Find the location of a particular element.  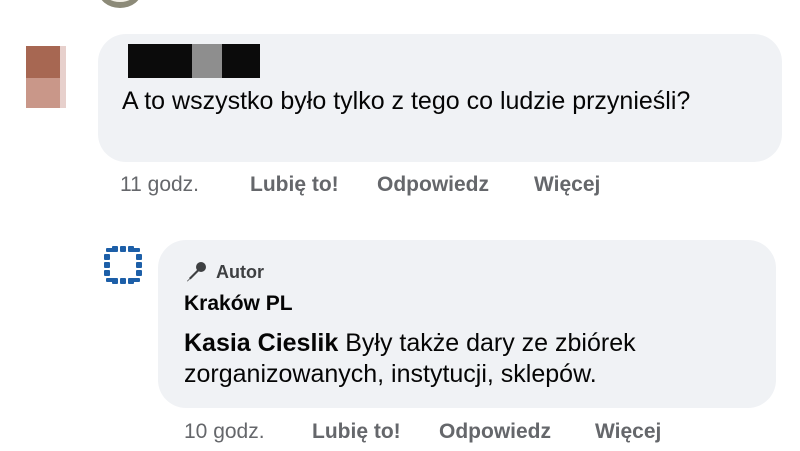

redaction-edge is located at coordinates (194, 40).